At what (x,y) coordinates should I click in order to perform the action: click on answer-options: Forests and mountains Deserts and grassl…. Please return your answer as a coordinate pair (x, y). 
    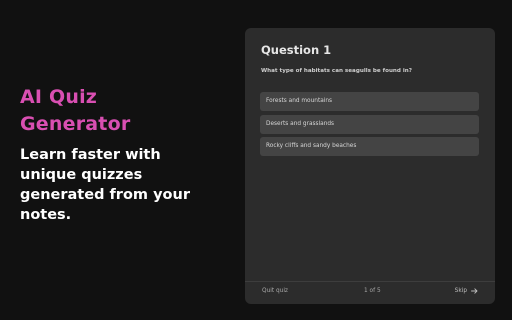
    Looking at the image, I should click on (369, 126).